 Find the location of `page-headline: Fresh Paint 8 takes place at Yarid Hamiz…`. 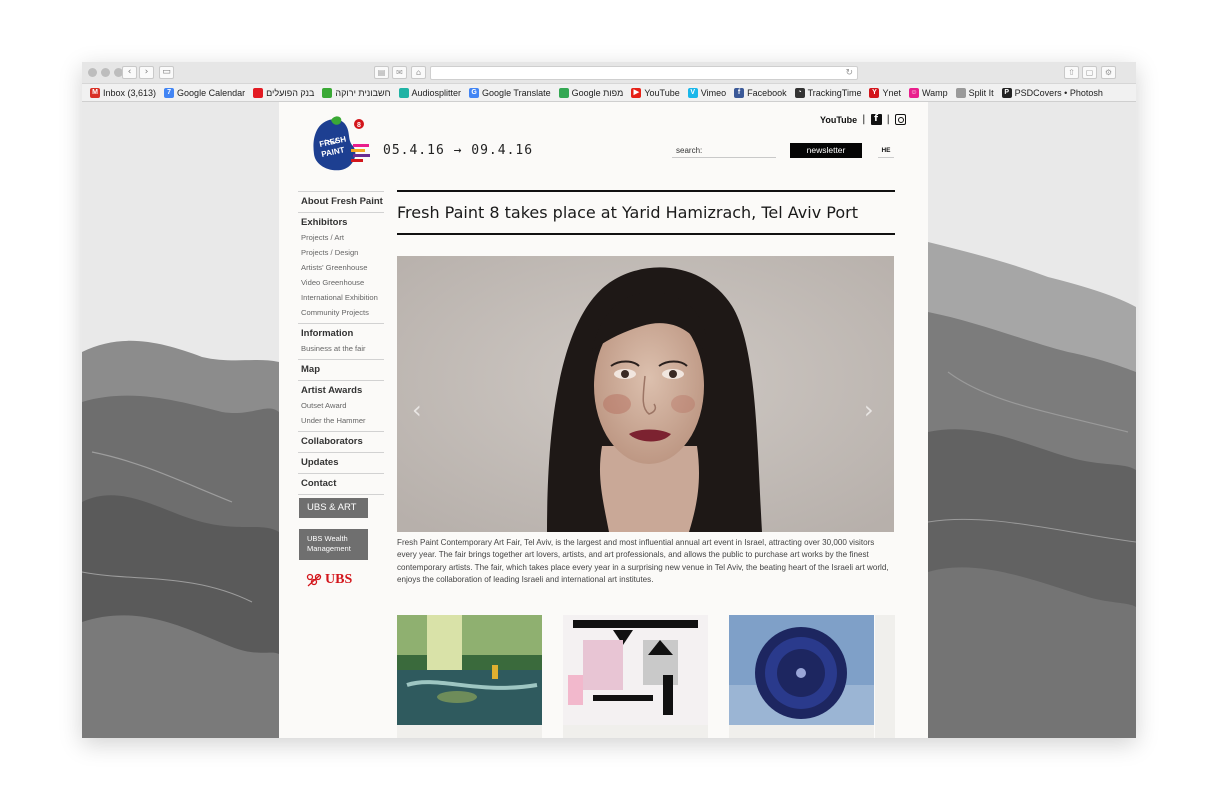

page-headline: Fresh Paint 8 takes place at Yarid Hamiz… is located at coordinates (627, 212).